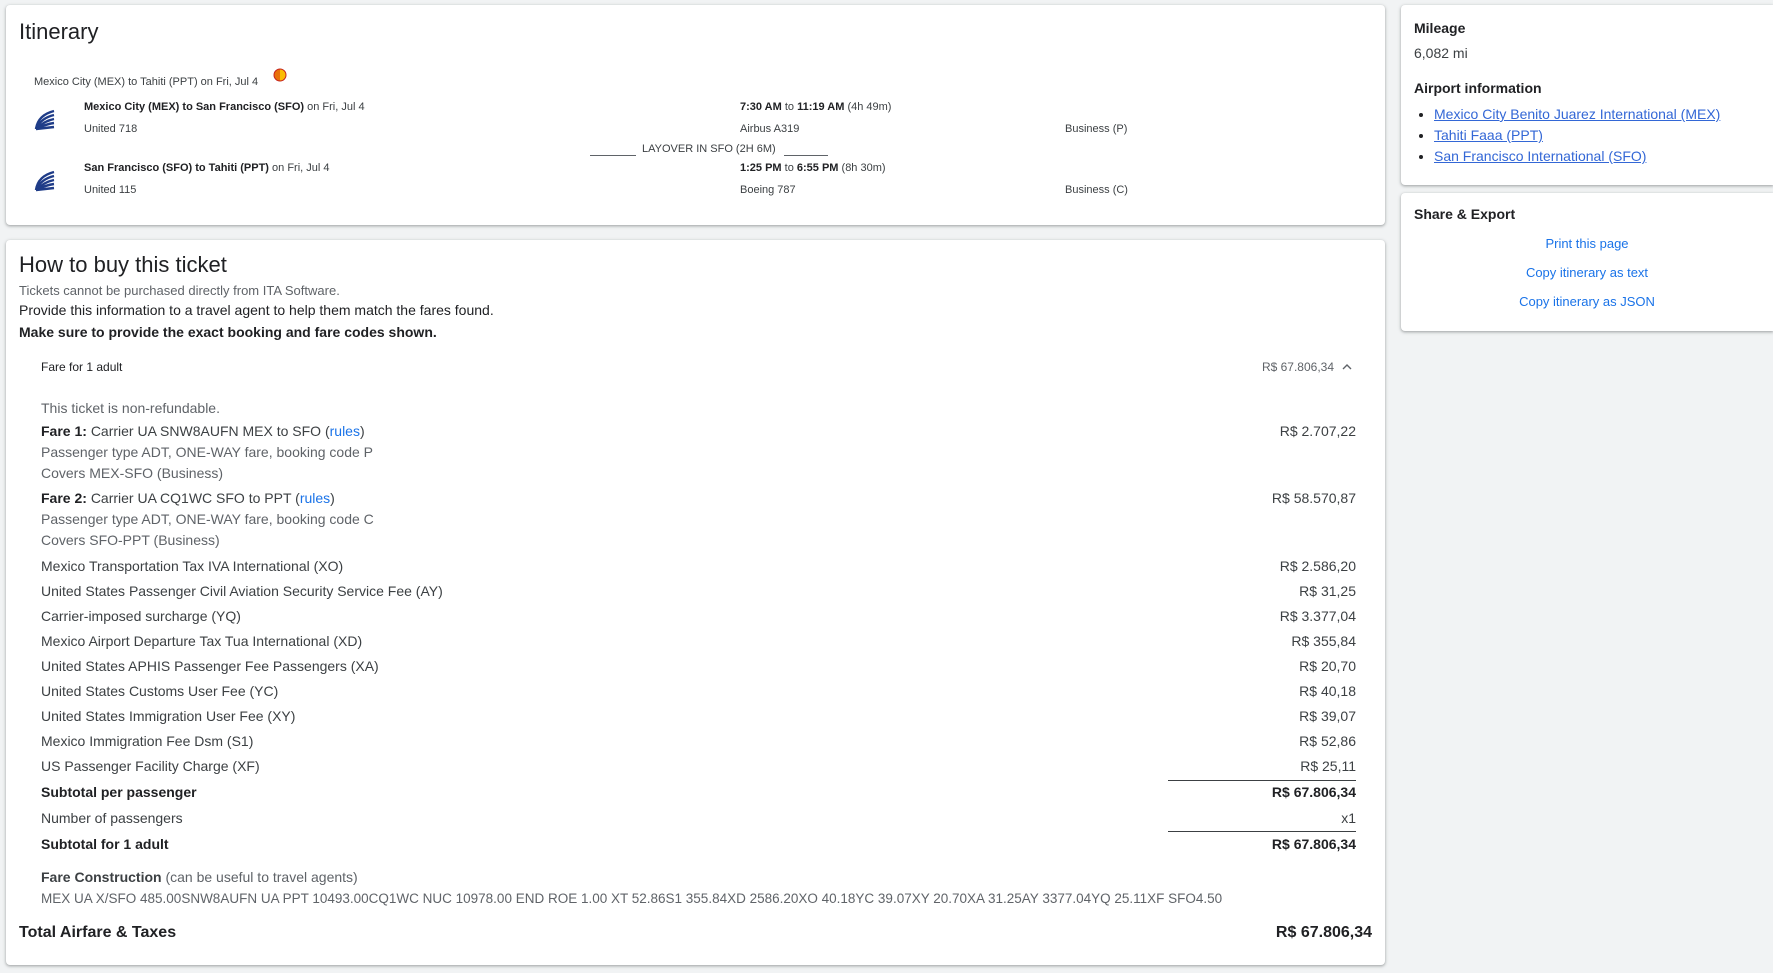 The image size is (1773, 973). What do you see at coordinates (1440, 28) in the screenshot?
I see `mileage-label: Mileage` at bounding box center [1440, 28].